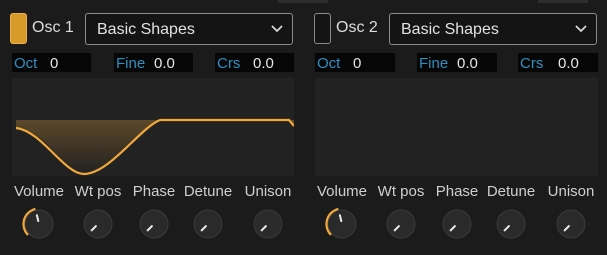 The height and width of the screenshot is (255, 607). I want to click on osc1-waveform-fill, so click(155, 147).